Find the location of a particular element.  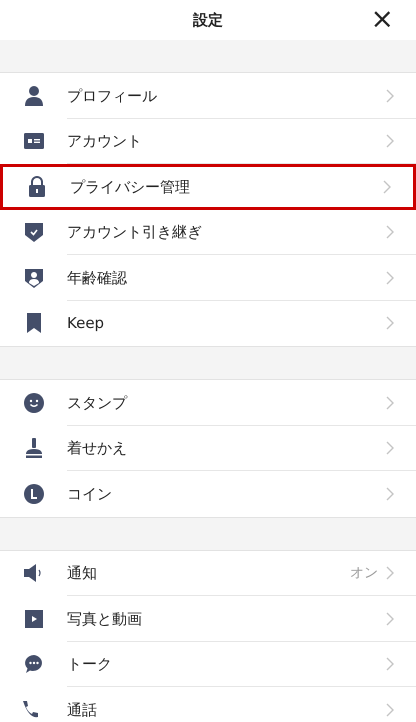

row-label: Keep is located at coordinates (86, 323).